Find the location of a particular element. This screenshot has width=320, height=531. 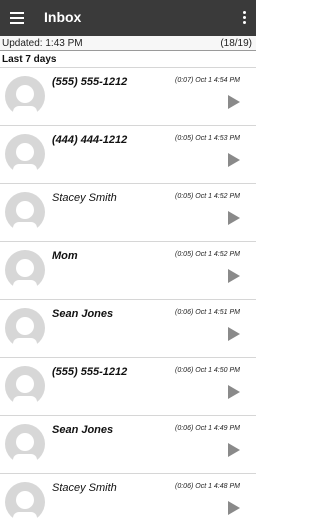

list-item: Sean Jones (0:06) Oct 1 4:49 PM is located at coordinates (128, 444).